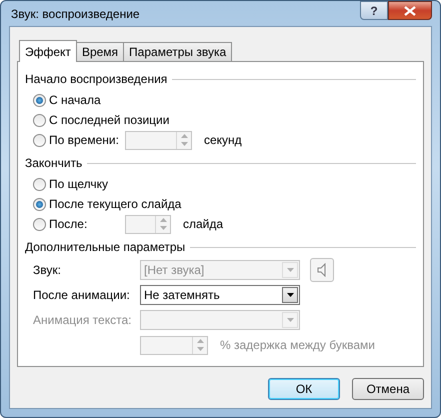 The height and width of the screenshot is (418, 441). Describe the element at coordinates (223, 140) in the screenshot. I see `unit-label: секунд` at that location.